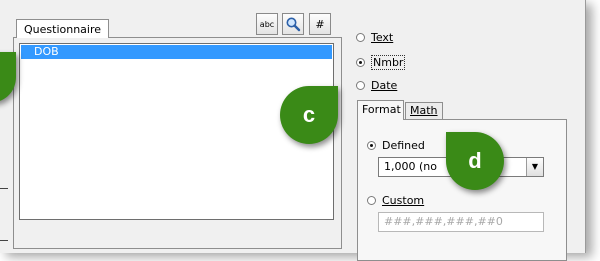  I want to click on radio-nmbr-indicator, so click(360, 62).